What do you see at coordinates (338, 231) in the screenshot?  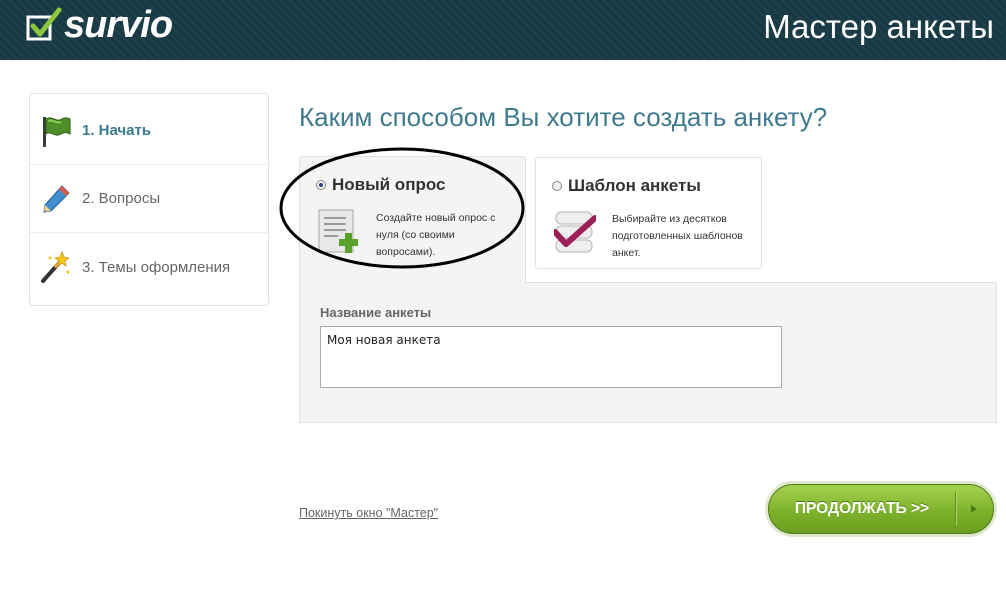 I see `new-document-icon` at bounding box center [338, 231].